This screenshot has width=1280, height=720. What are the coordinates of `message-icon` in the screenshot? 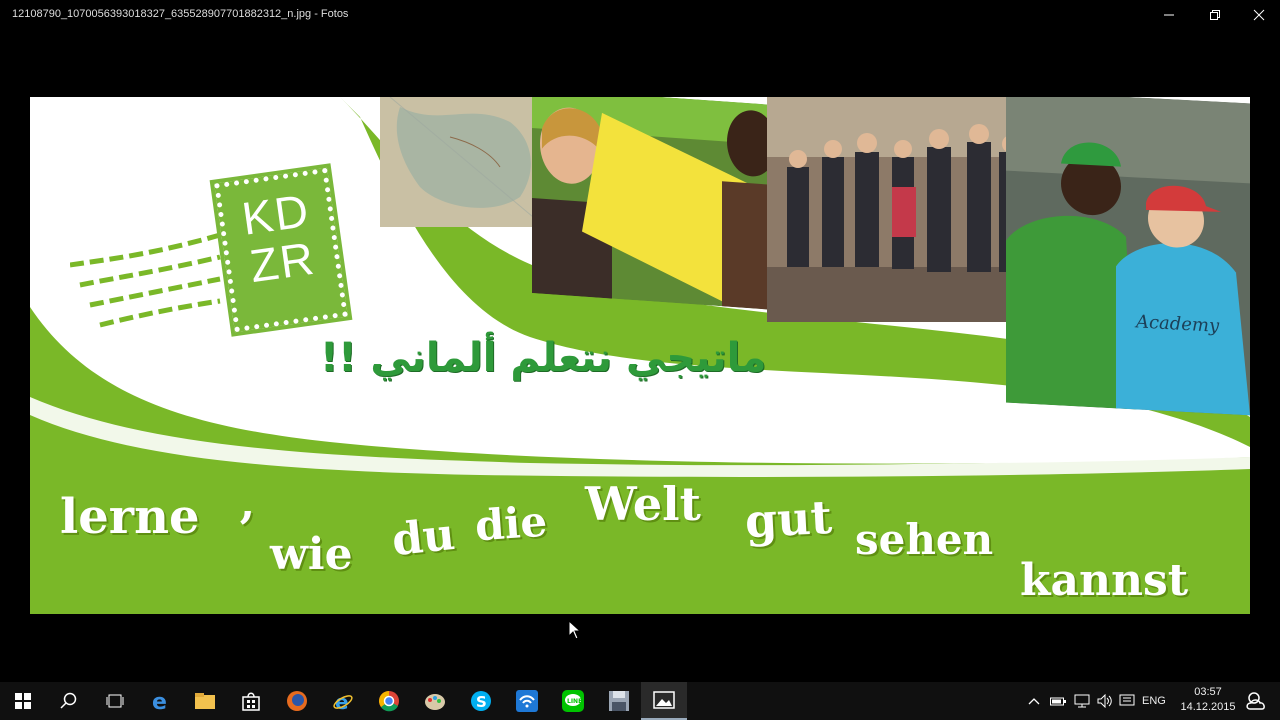 It's located at (1127, 700).